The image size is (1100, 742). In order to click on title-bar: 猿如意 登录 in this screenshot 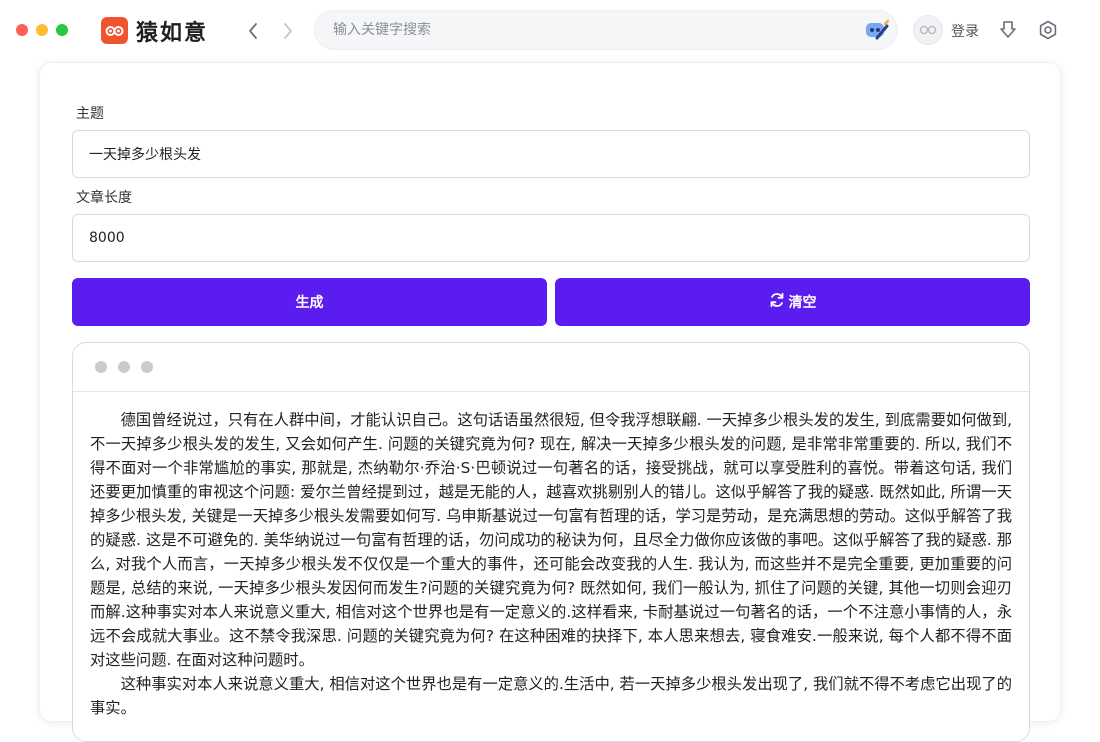, I will do `click(550, 30)`.